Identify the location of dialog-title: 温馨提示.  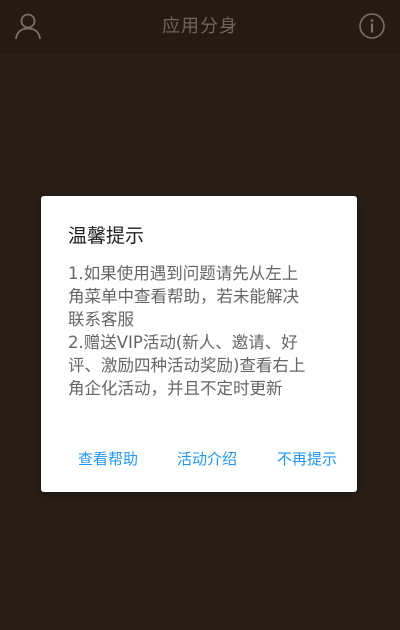
(106, 236).